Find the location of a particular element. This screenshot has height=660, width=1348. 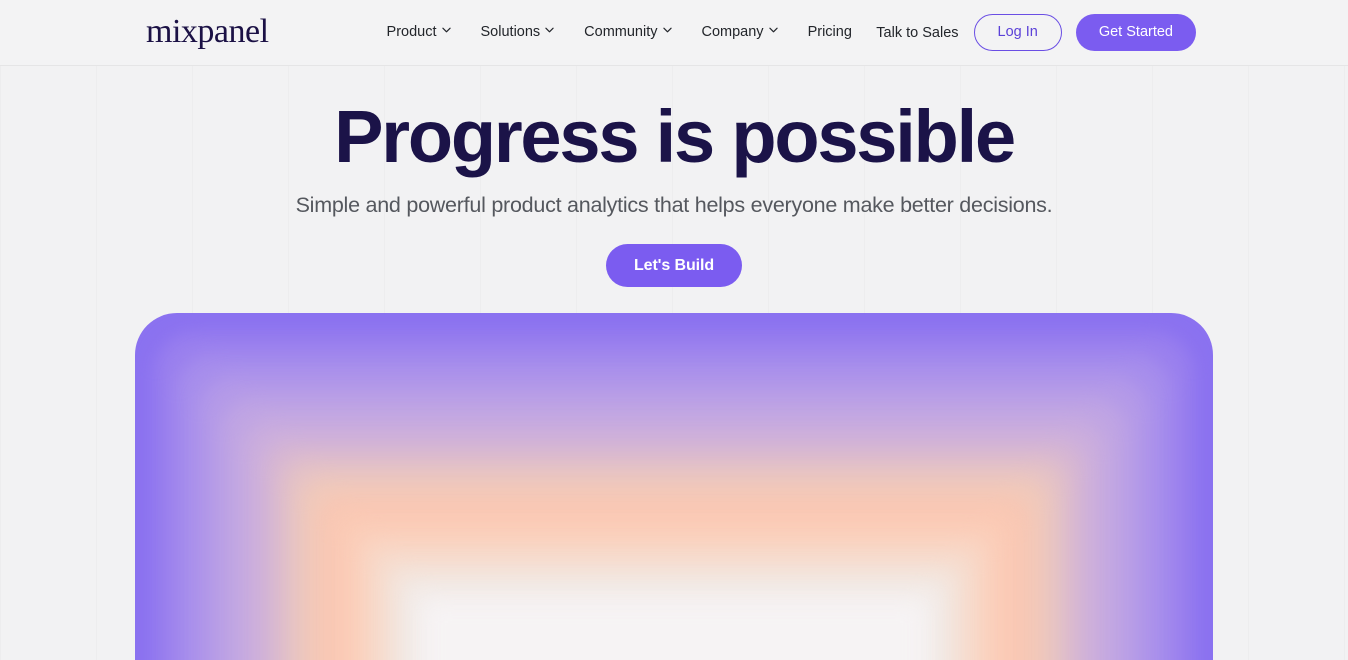

nav-label-solutions: Solutions is located at coordinates (510, 32).